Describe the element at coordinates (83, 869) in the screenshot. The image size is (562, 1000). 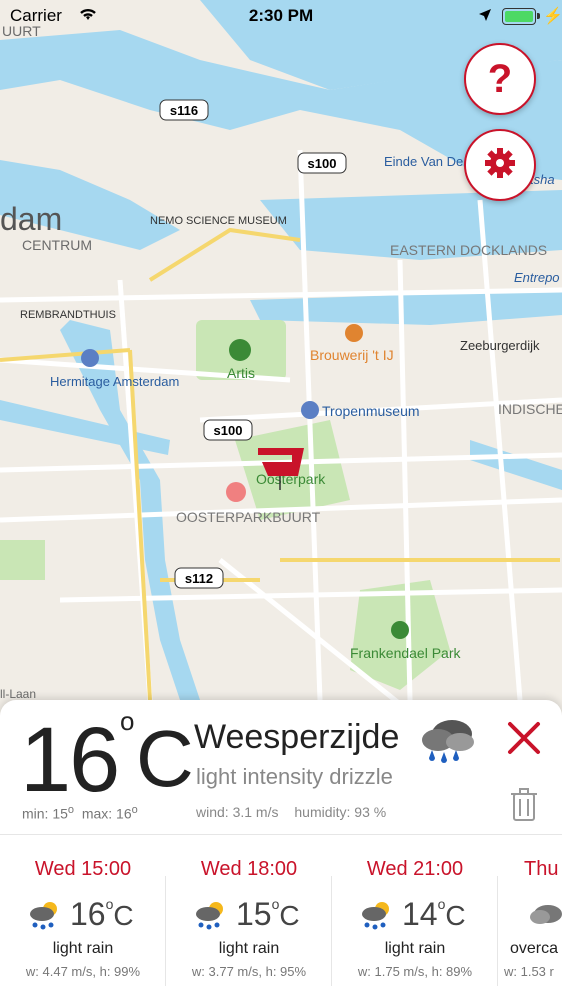
I see `forecast-time: Wed 15:00` at that location.